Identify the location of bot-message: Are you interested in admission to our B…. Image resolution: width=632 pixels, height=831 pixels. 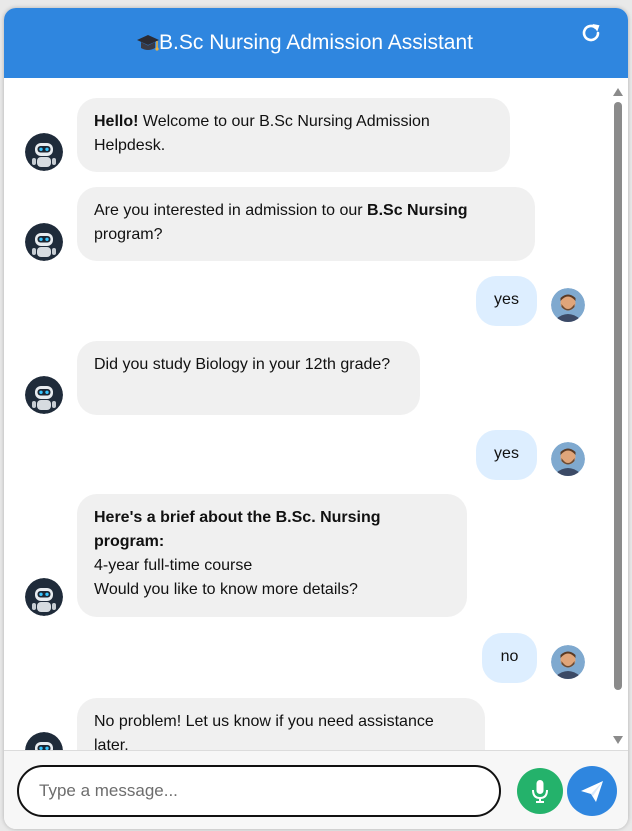
(306, 224).